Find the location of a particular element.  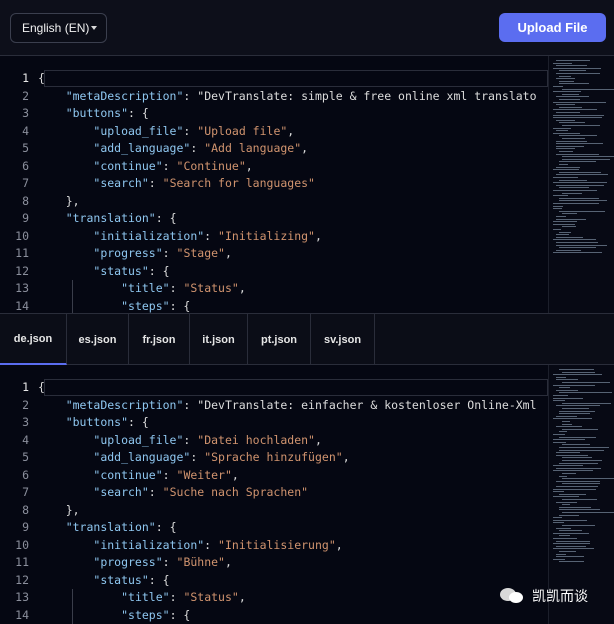

code-line: 6 "continue": "Continue", is located at coordinates (274, 167).